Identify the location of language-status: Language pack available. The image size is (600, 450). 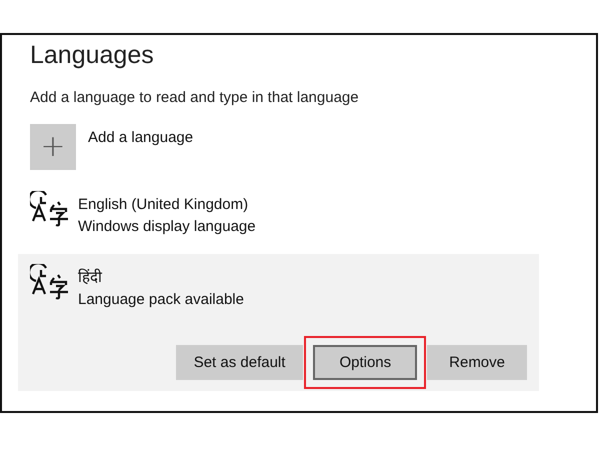
(161, 300).